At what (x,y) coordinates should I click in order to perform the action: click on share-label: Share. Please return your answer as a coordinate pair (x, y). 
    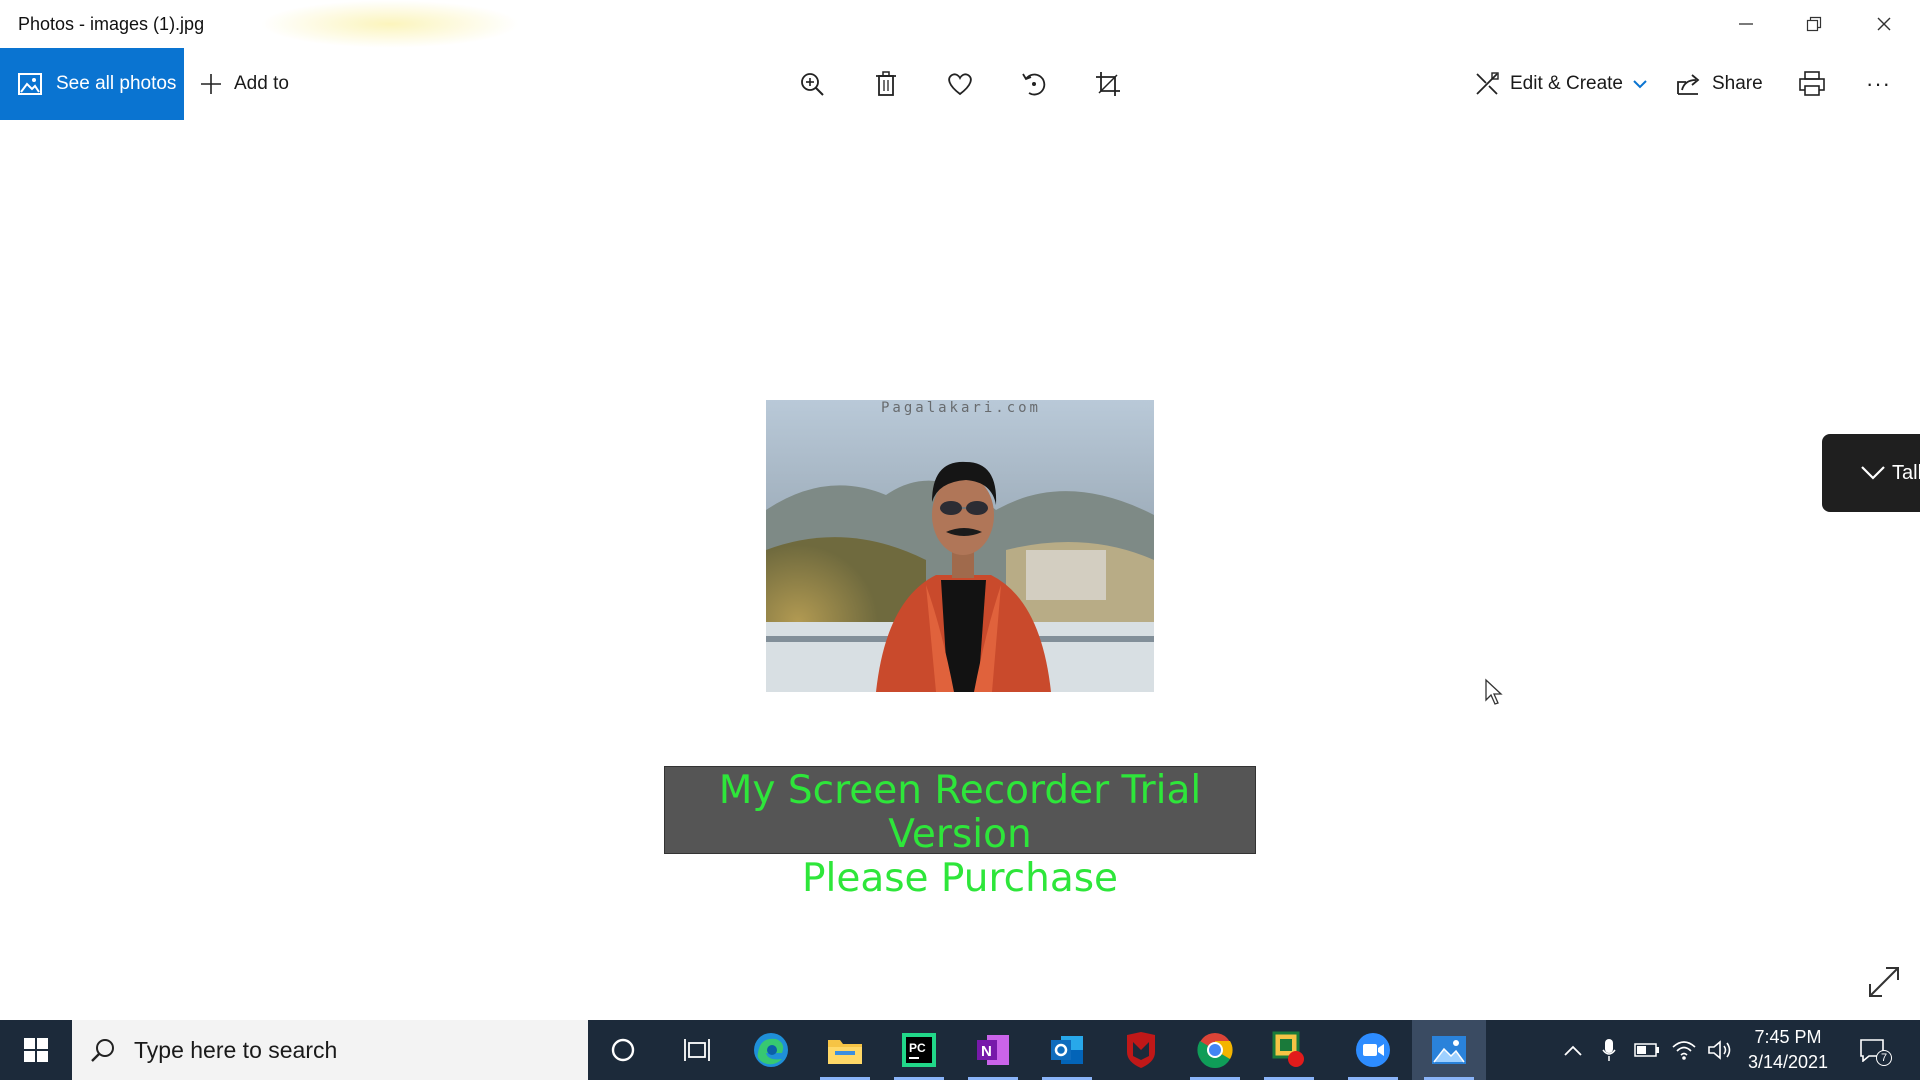
    Looking at the image, I should click on (1737, 83).